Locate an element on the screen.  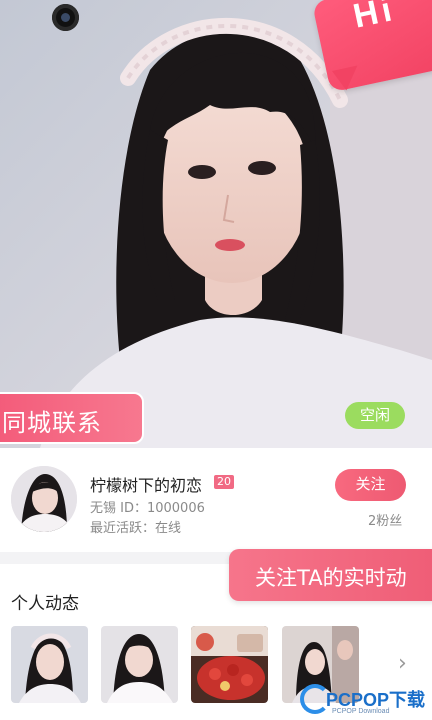
user-id: 无锡 ID：1000006 is located at coordinates (147, 508).